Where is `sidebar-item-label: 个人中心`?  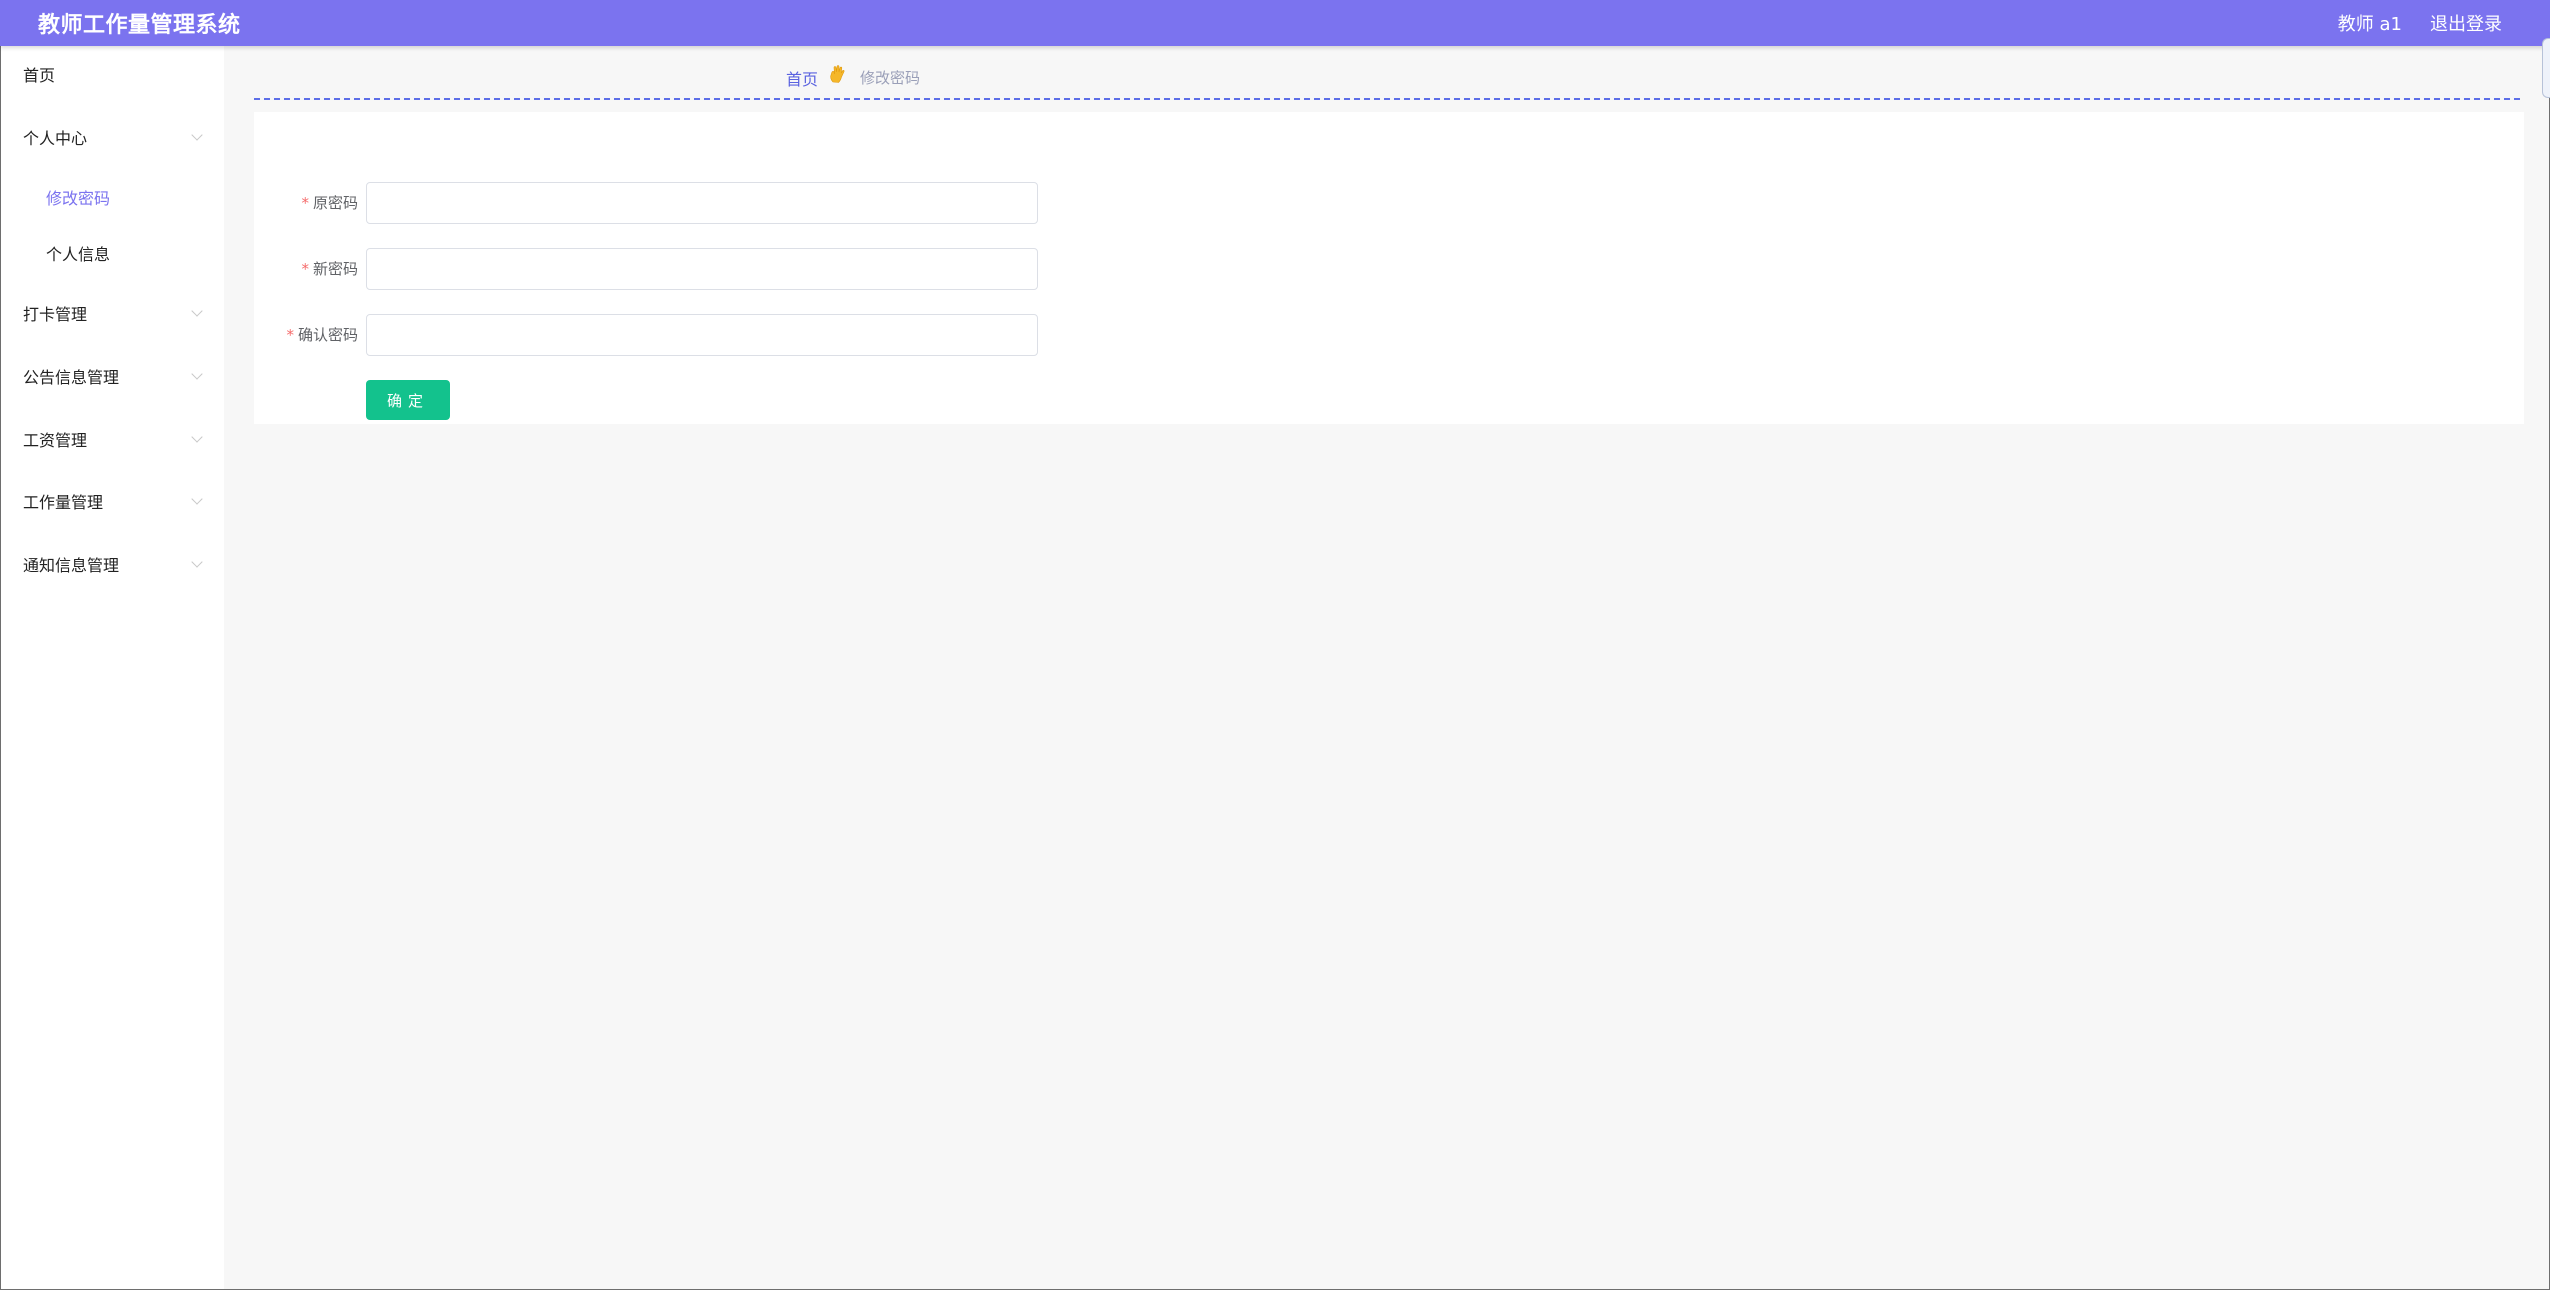
sidebar-item-label: 个人中心 is located at coordinates (55, 138).